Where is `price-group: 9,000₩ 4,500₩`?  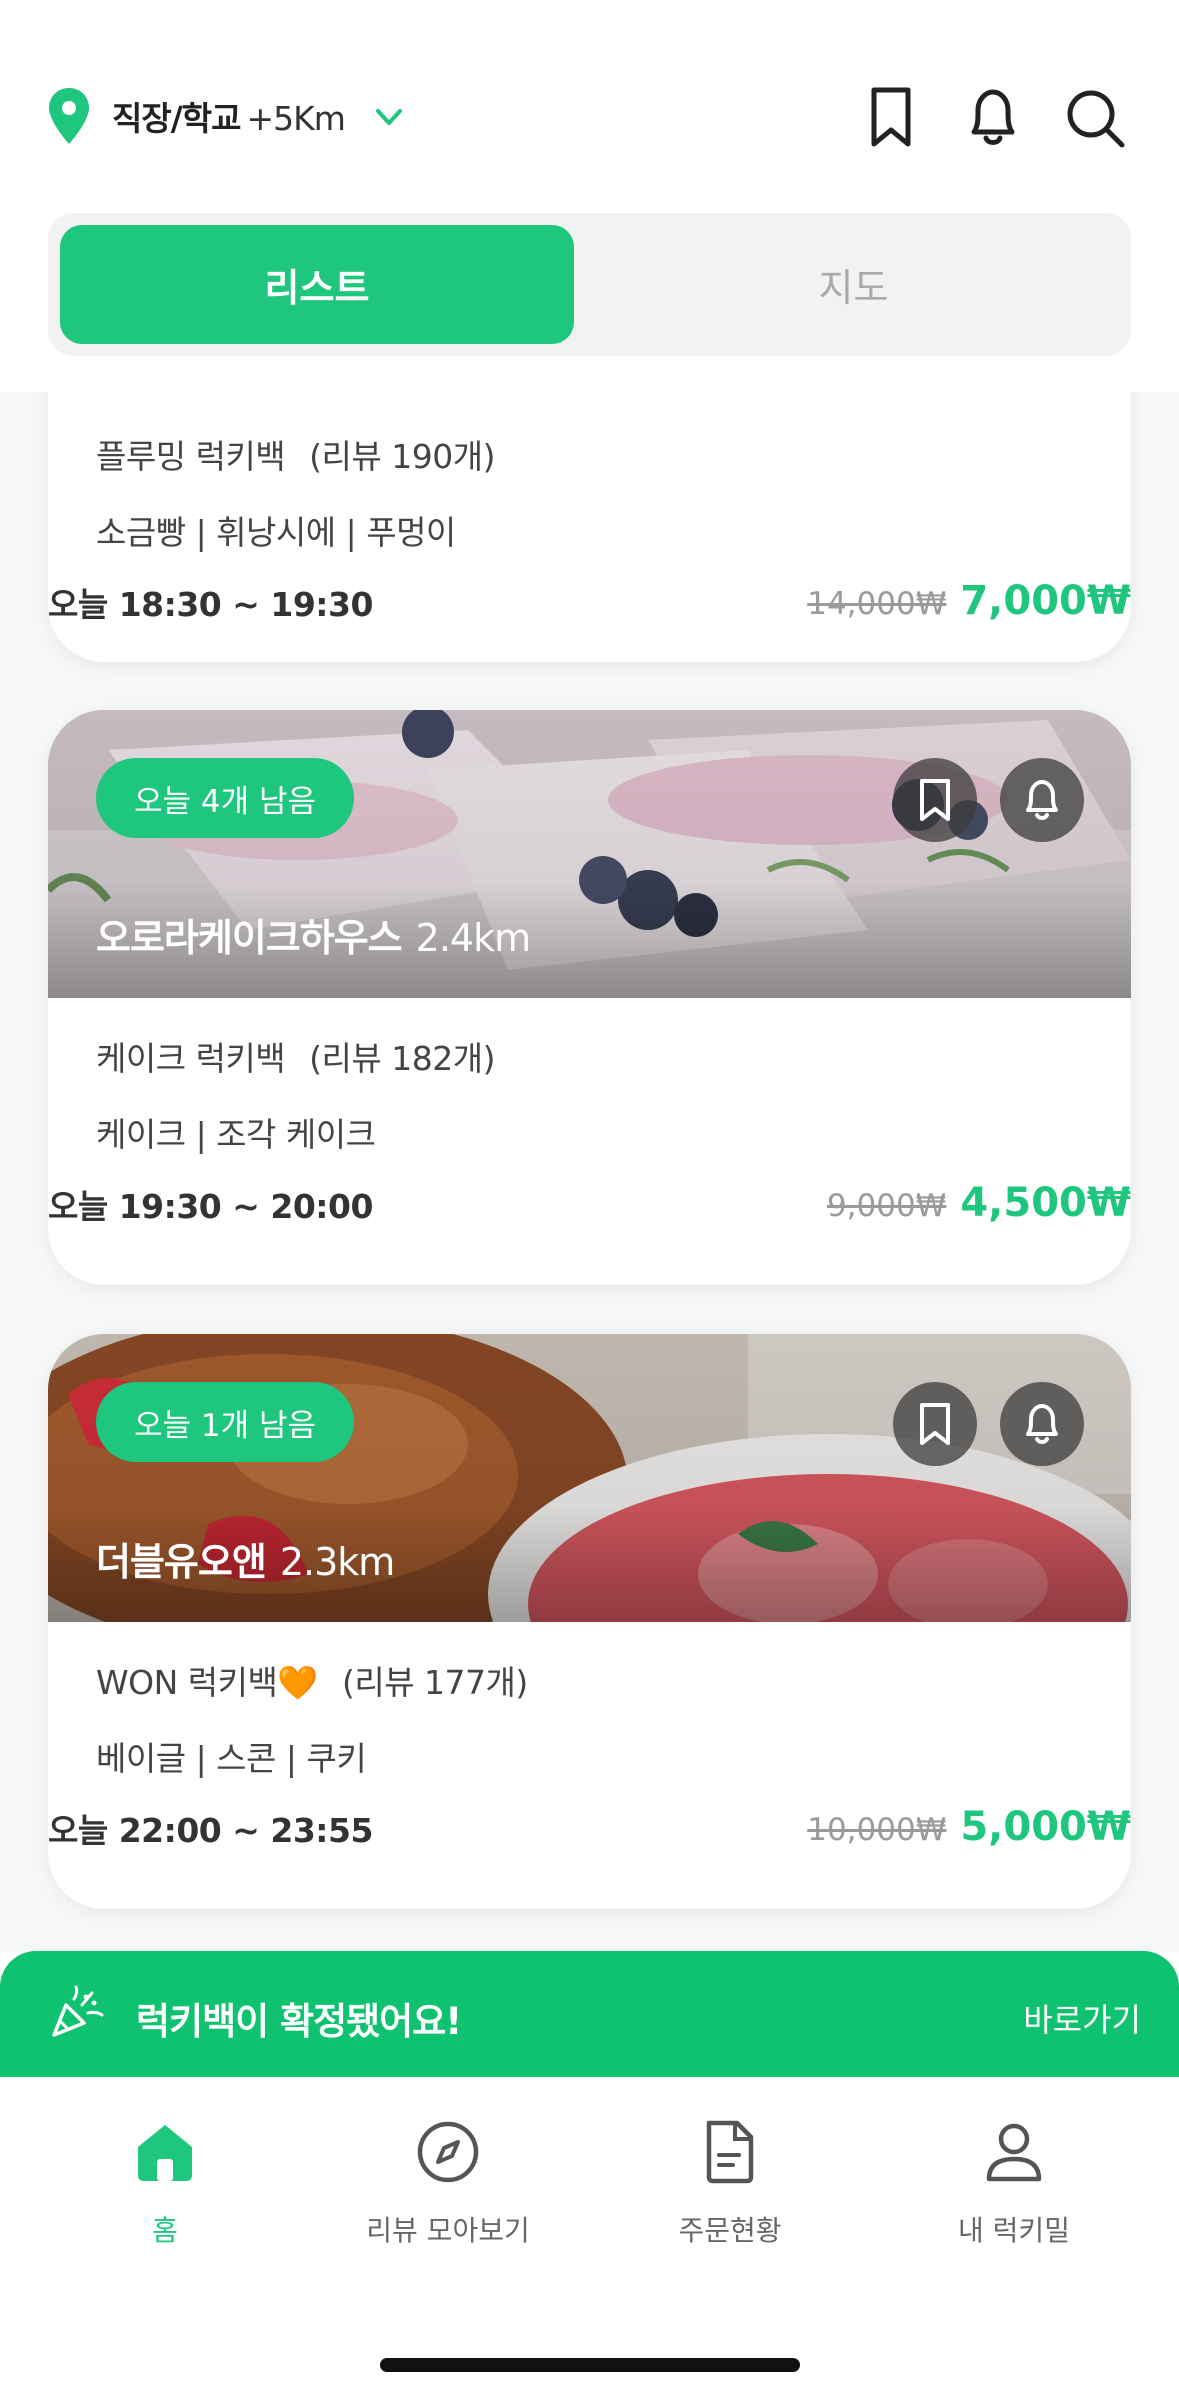
price-group: 9,000₩ 4,500₩ is located at coordinates (979, 1203).